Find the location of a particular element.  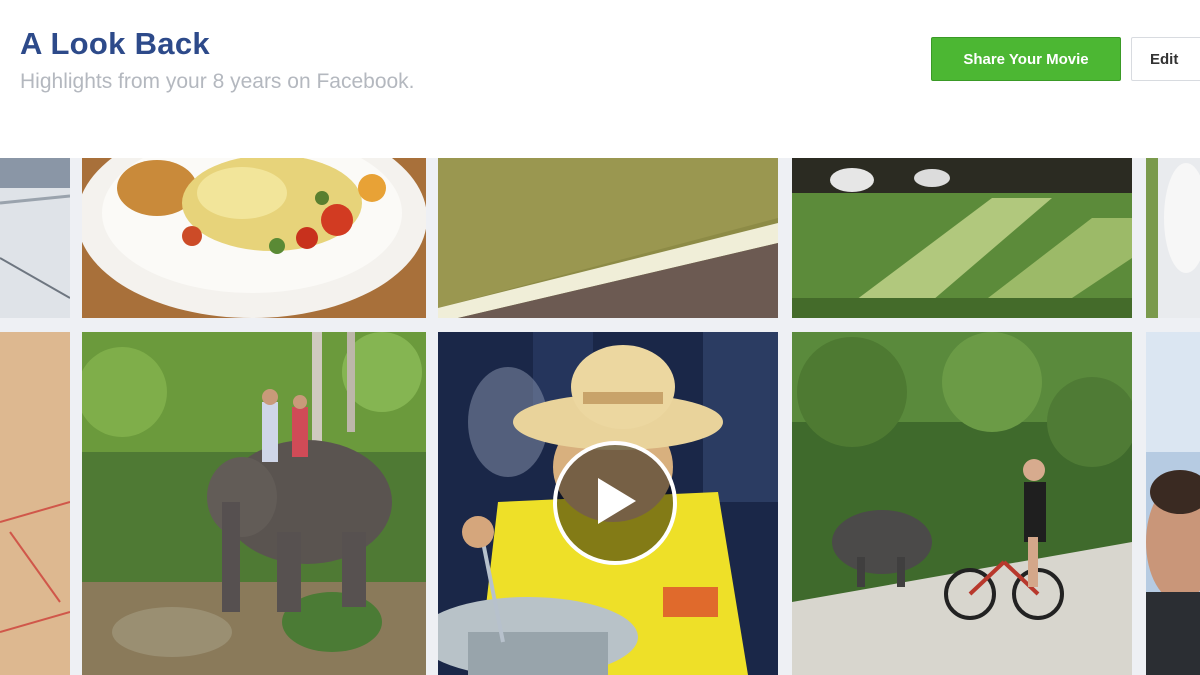

page-title: A Look Back is located at coordinates (115, 43).